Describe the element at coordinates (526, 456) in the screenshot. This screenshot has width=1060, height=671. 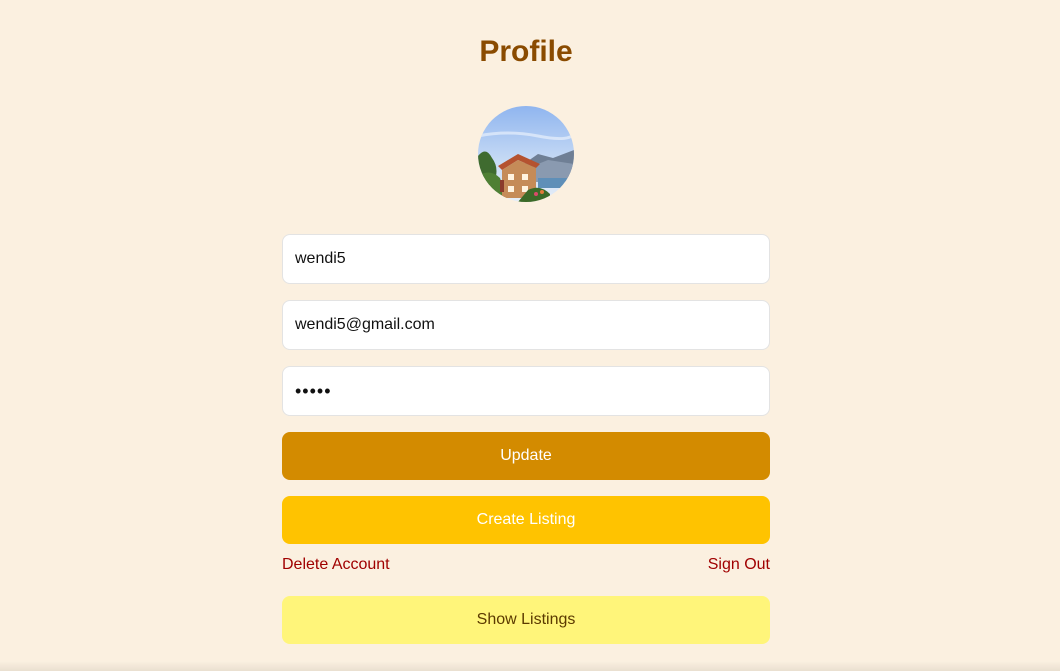
I see `update-button: Update` at that location.